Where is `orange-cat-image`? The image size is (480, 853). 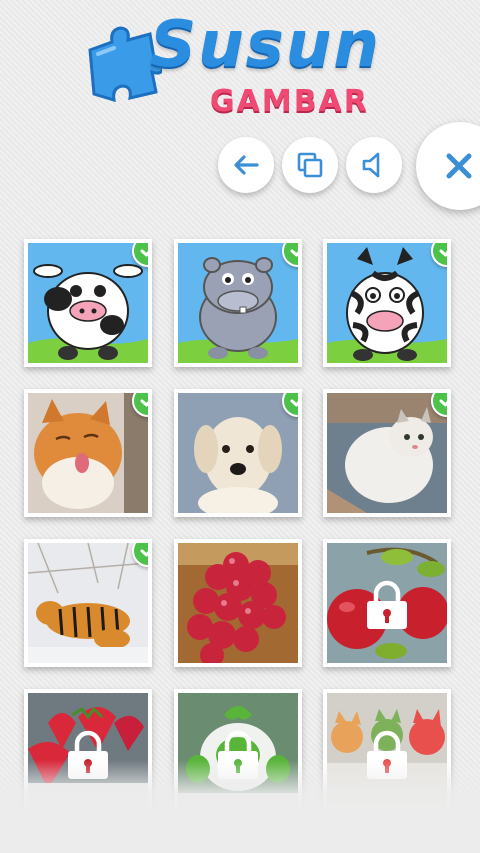 orange-cat-image is located at coordinates (88, 453).